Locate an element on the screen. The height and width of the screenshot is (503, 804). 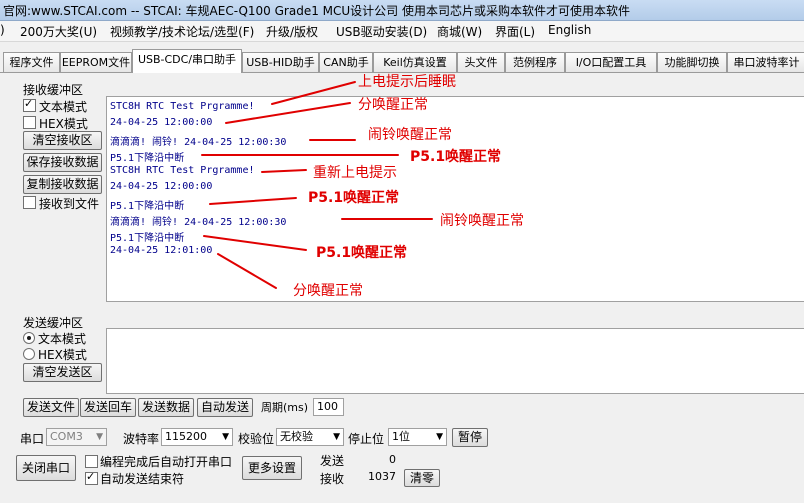
send-group-label: 发送缓冲区 is located at coordinates (53, 323).